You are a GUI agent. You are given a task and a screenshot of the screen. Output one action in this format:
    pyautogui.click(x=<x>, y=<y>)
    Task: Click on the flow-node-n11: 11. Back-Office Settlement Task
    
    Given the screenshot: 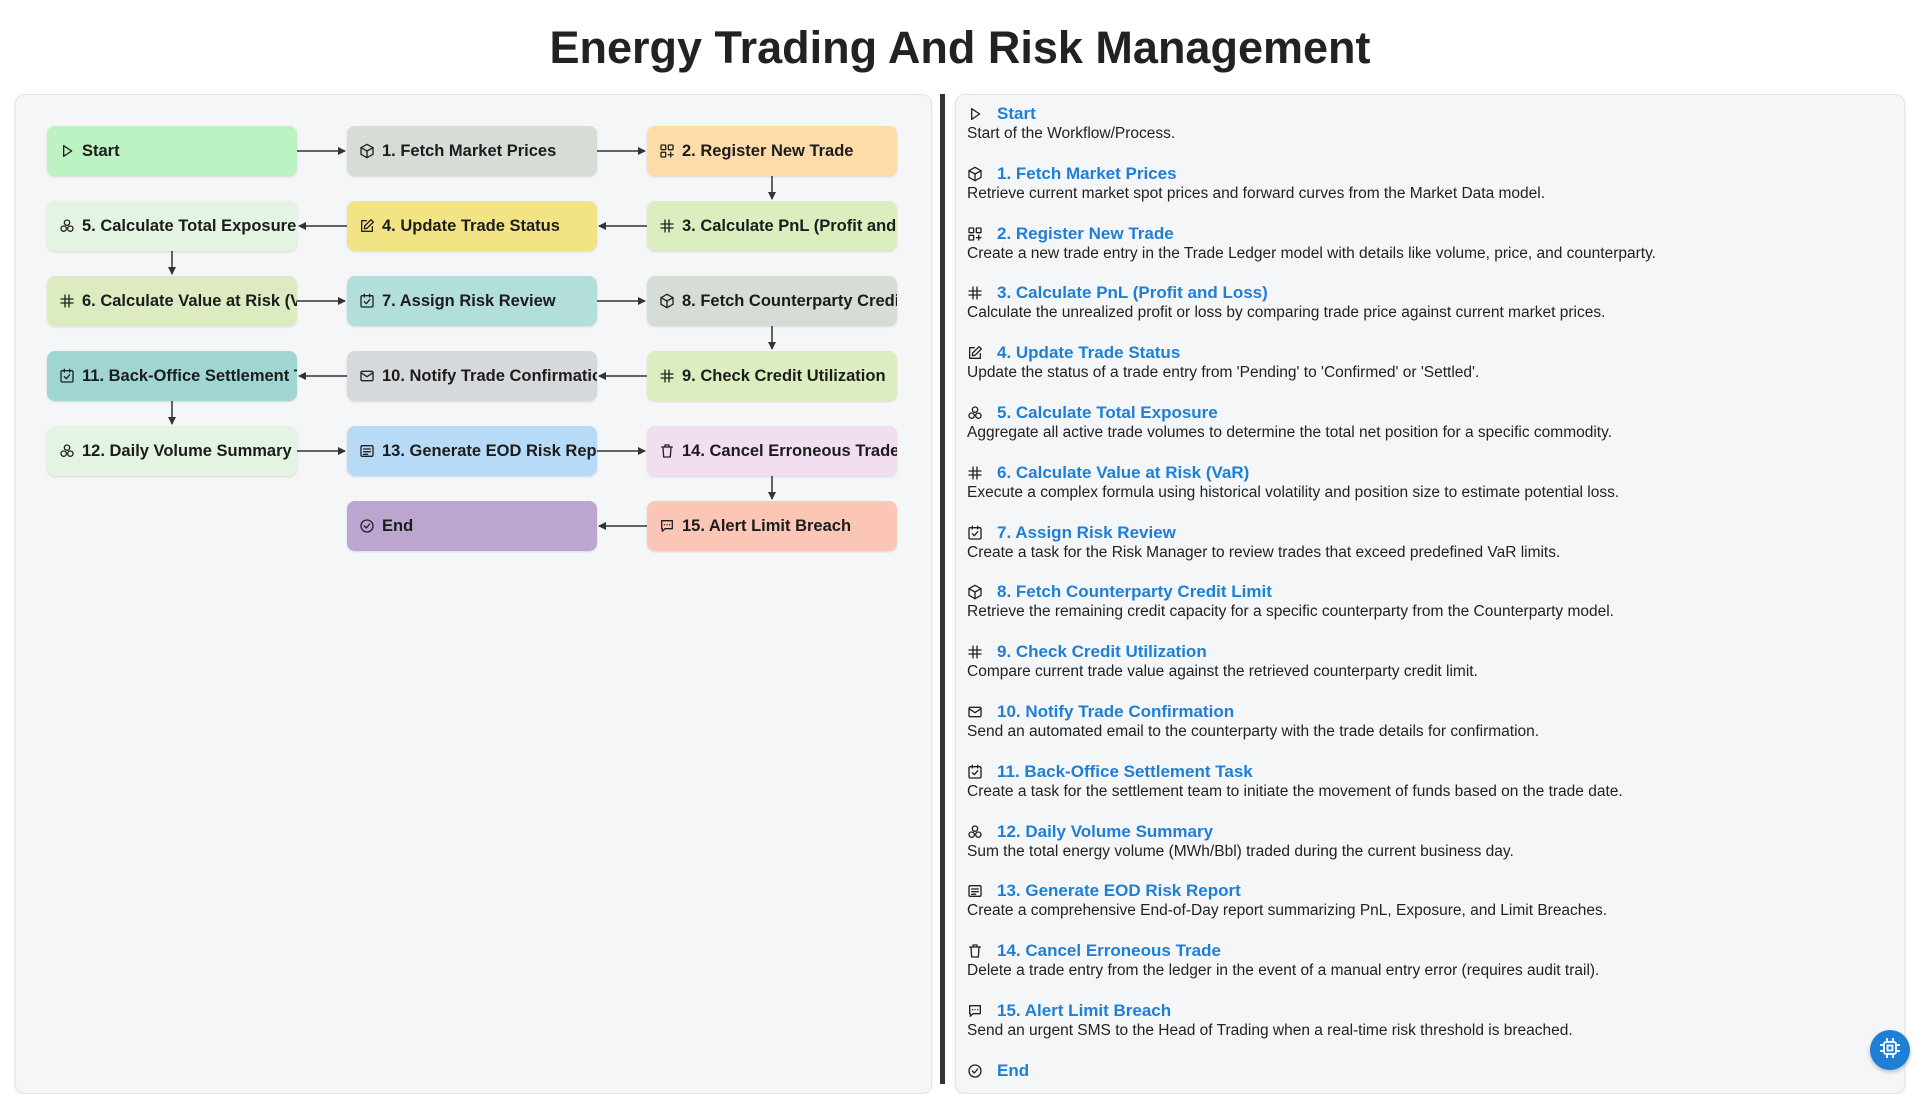 What is the action you would take?
    pyautogui.click(x=172, y=376)
    